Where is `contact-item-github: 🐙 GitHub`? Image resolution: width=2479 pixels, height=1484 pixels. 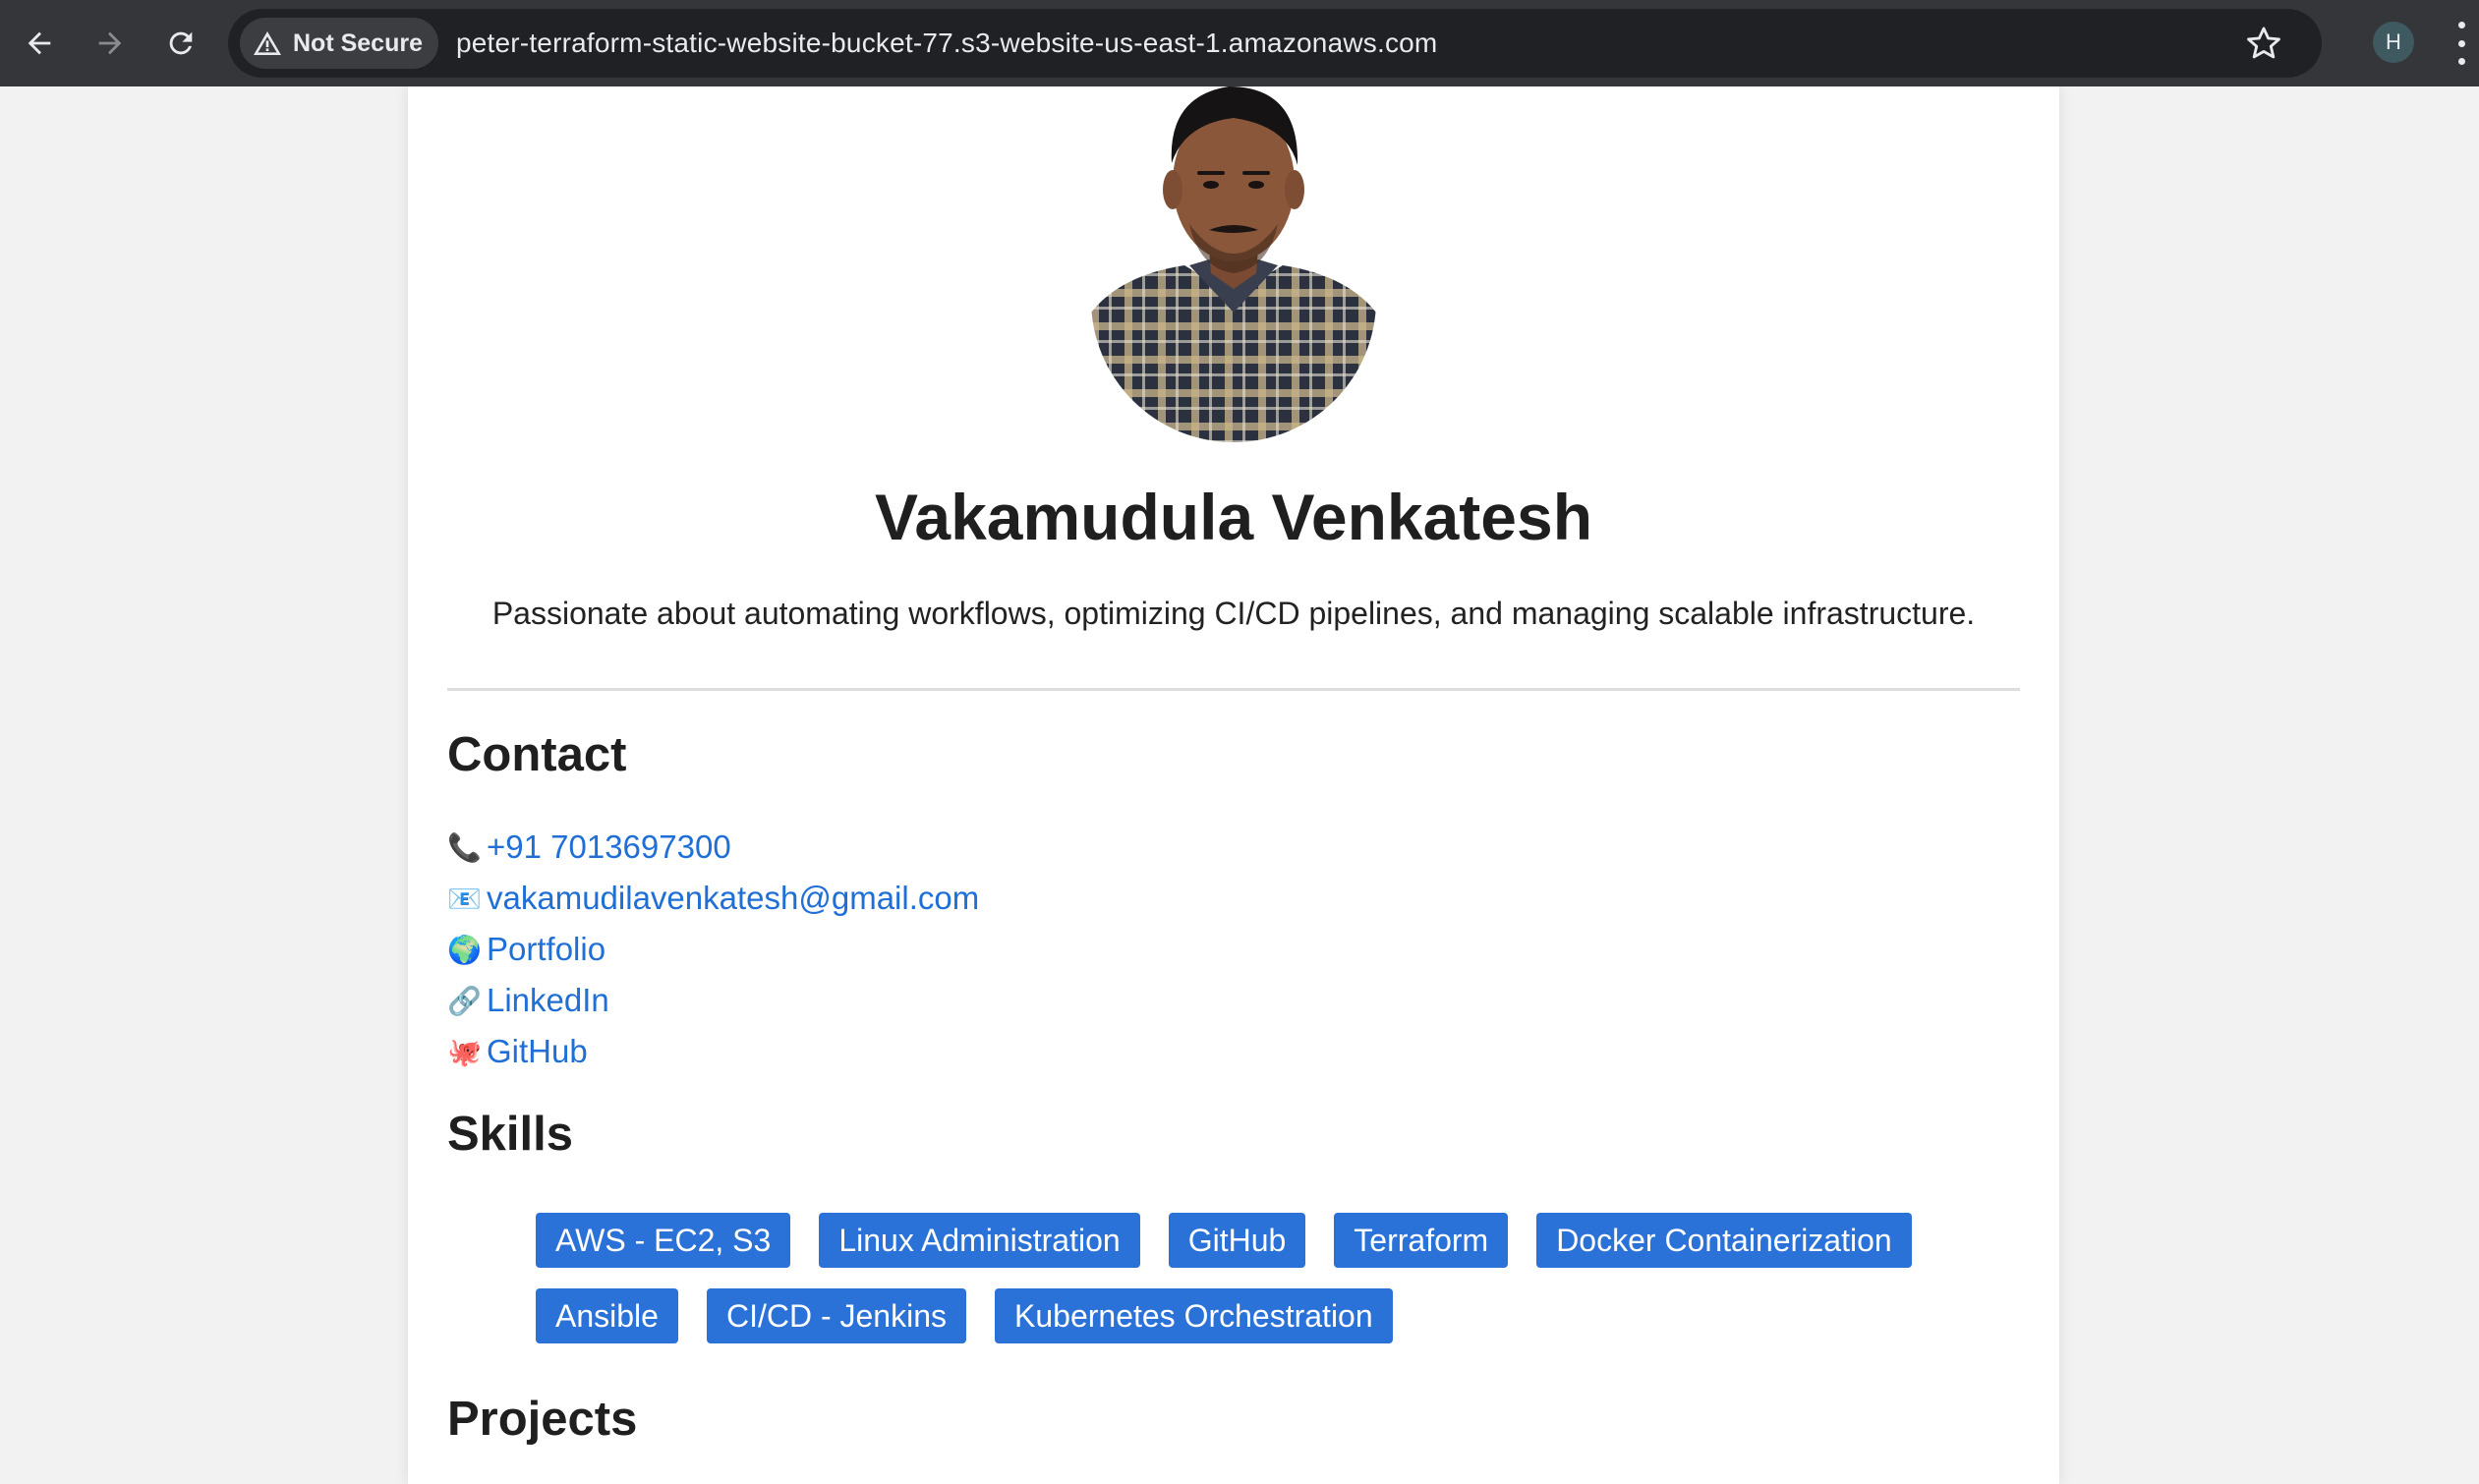
contact-item-github: 🐙 GitHub is located at coordinates (713, 1051).